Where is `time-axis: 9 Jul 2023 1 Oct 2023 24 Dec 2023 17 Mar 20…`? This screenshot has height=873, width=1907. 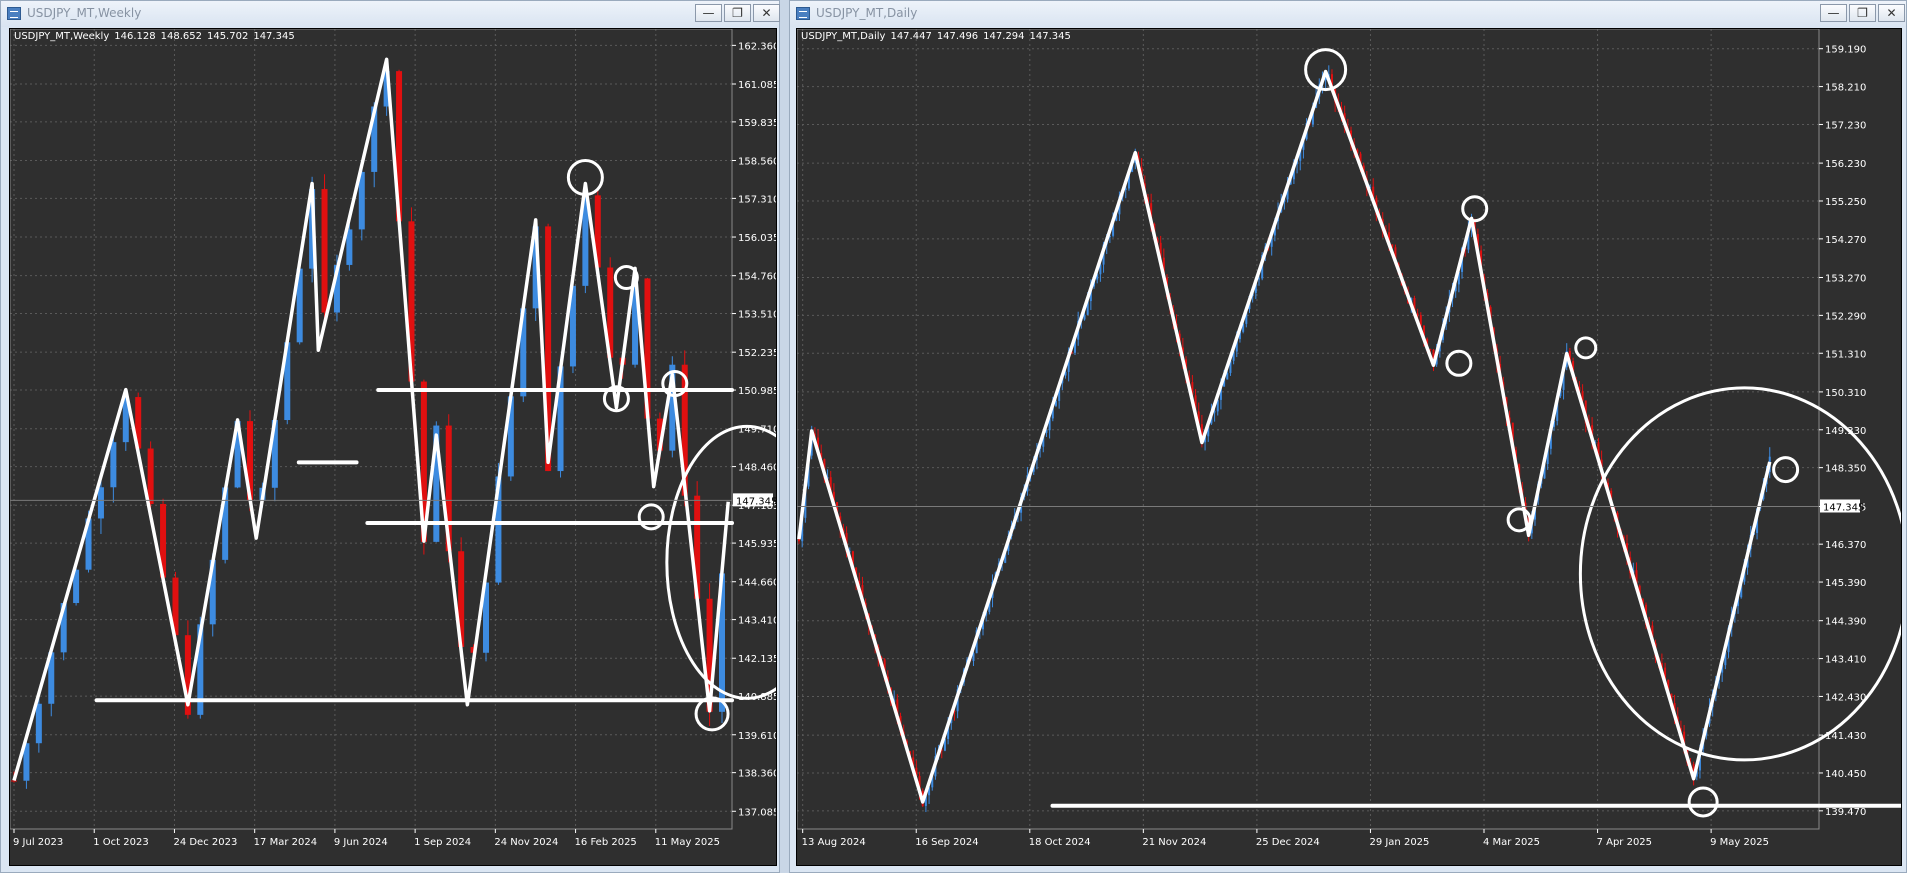 time-axis: 9 Jul 2023 1 Oct 2023 24 Dec 2023 17 Mar 20… is located at coordinates (366, 838).